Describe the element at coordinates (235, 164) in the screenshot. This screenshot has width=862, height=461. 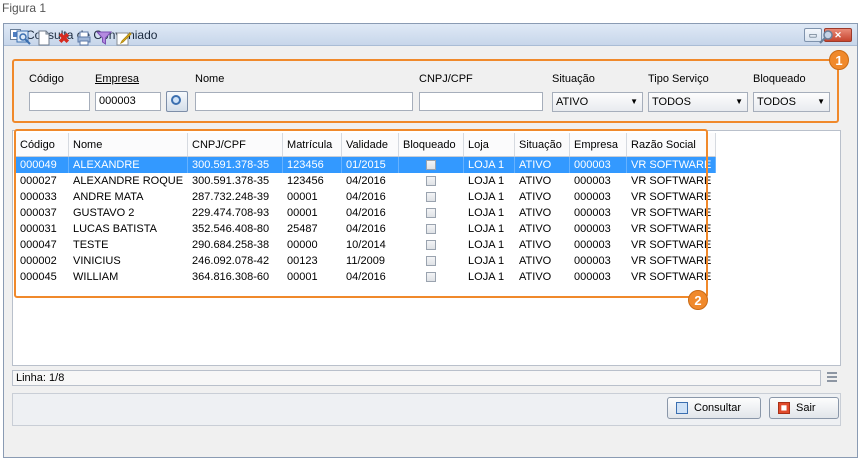
I see `cell-cnpj: 300.591.378-35` at that location.